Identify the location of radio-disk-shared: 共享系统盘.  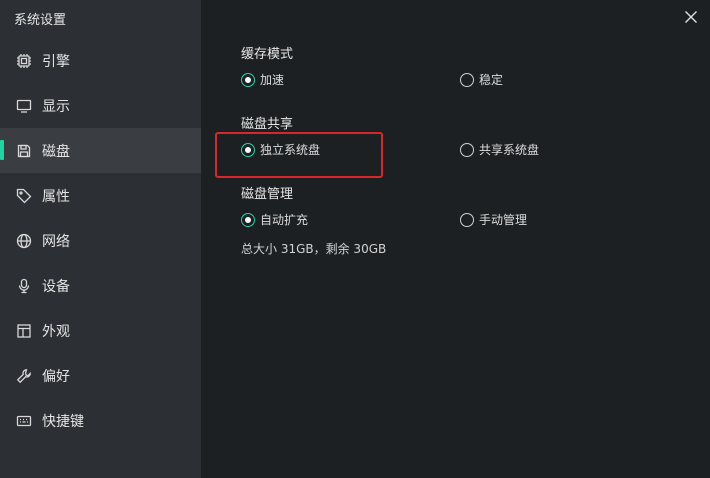
(499, 149).